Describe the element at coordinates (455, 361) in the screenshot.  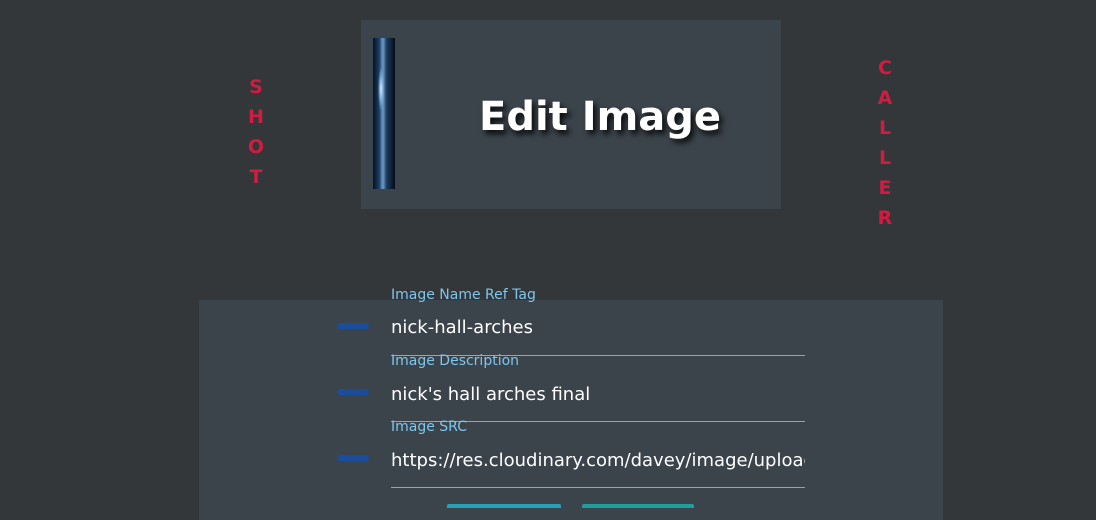
I see `field-label: Image Description` at that location.